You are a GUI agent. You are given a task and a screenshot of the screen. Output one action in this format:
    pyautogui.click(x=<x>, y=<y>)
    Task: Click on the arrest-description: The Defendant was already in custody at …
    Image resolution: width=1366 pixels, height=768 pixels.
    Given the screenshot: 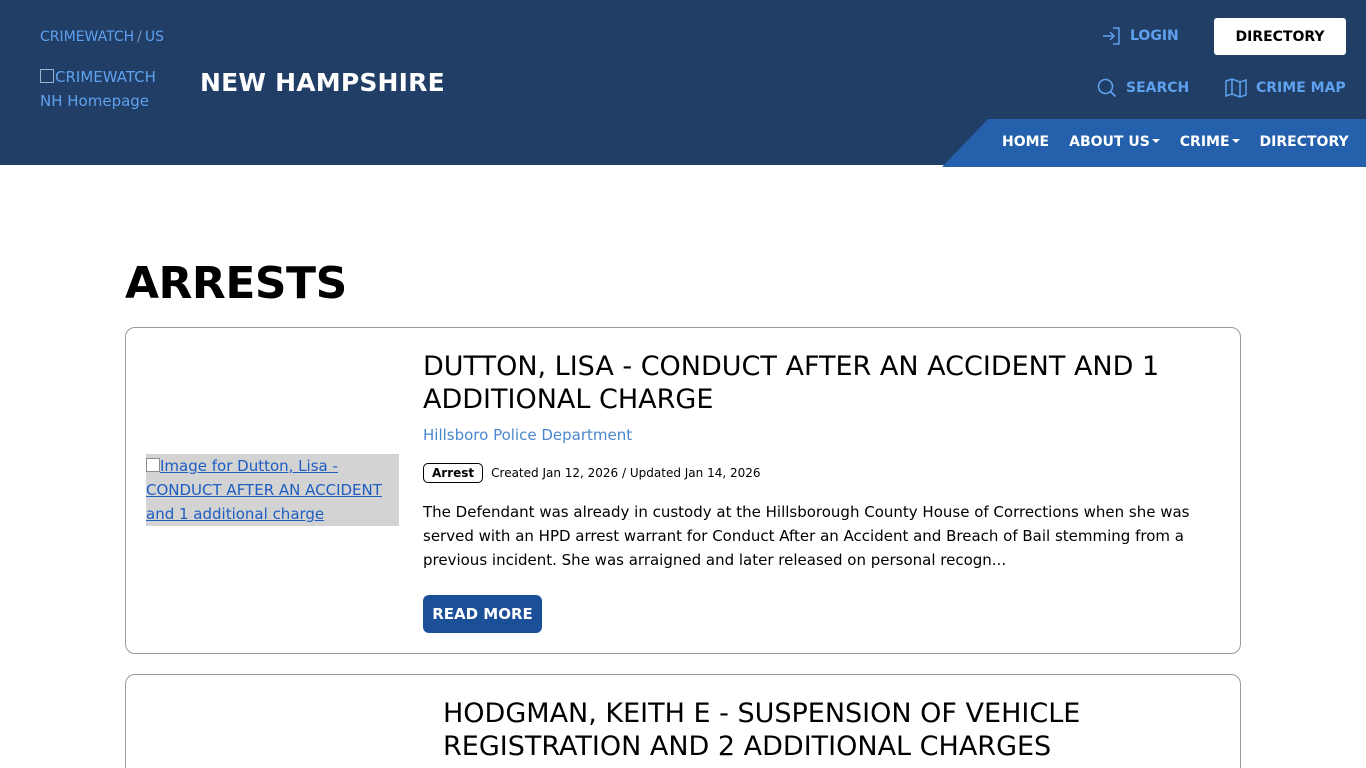 What is the action you would take?
    pyautogui.click(x=806, y=536)
    